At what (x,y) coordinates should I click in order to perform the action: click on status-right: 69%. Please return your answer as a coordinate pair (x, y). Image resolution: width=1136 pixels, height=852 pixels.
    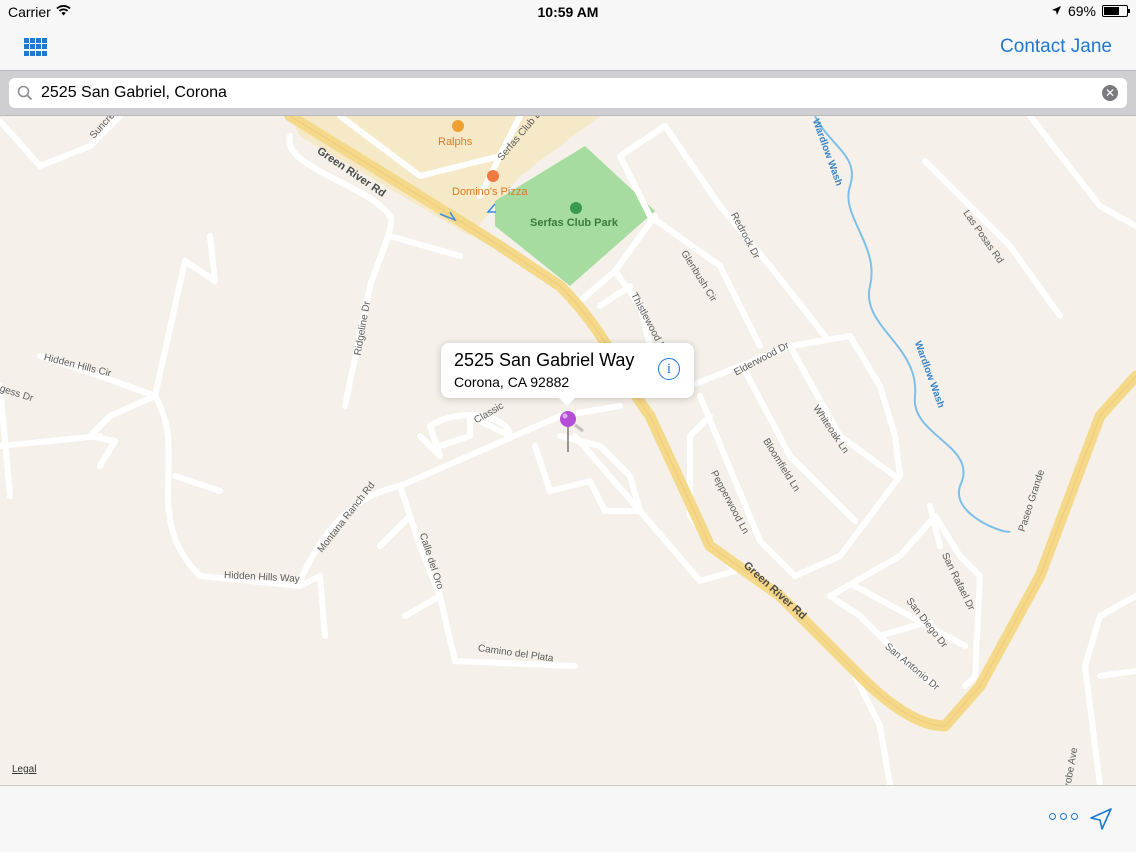
    Looking at the image, I should click on (1090, 11).